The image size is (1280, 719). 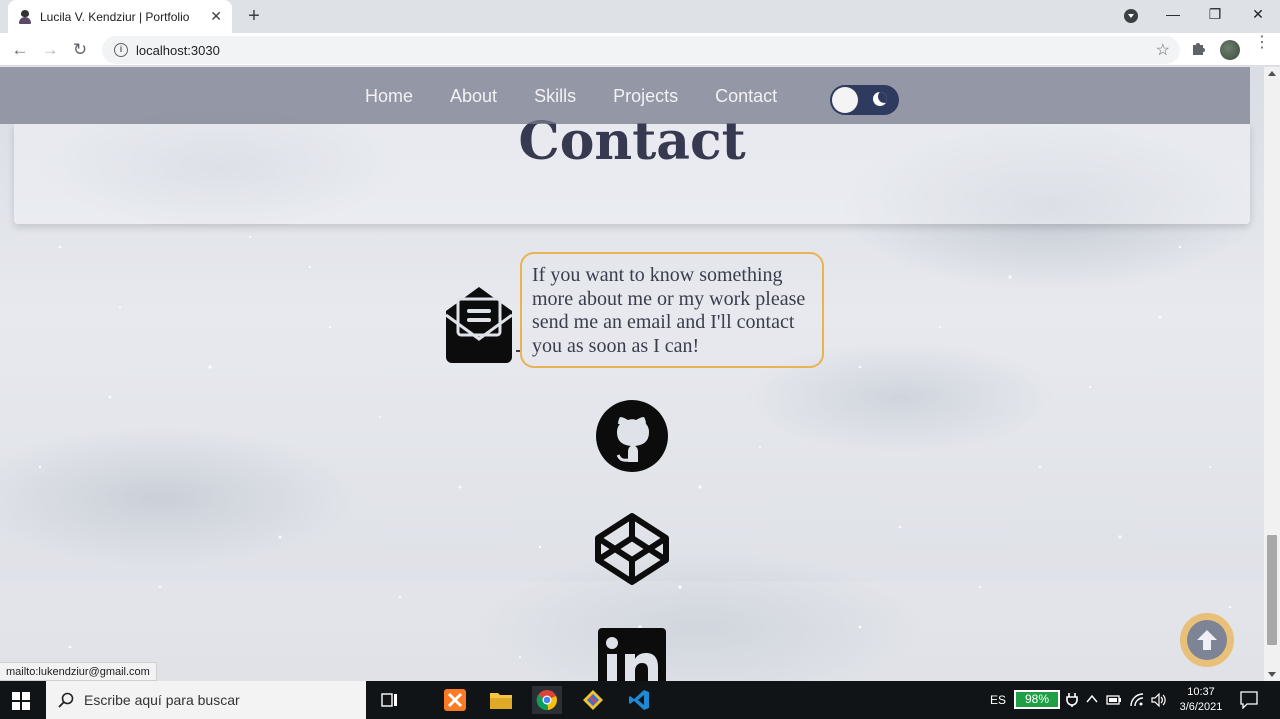 I want to click on page-scrollbar, so click(x=1272, y=374).